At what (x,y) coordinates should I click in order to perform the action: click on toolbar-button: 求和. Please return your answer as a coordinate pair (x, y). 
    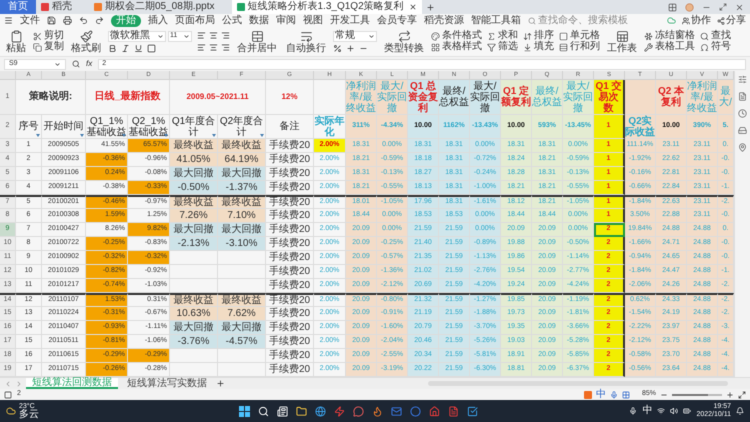
    Looking at the image, I should click on (502, 36).